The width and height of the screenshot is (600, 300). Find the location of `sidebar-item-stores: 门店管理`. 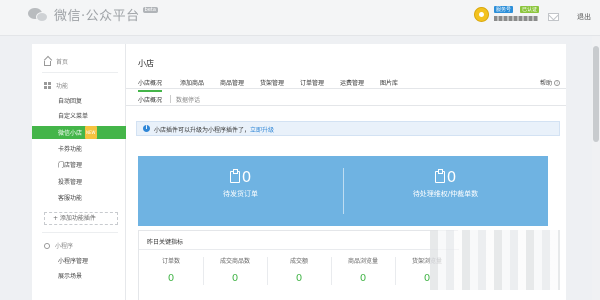

sidebar-item-stores: 门店管理 is located at coordinates (79, 165).